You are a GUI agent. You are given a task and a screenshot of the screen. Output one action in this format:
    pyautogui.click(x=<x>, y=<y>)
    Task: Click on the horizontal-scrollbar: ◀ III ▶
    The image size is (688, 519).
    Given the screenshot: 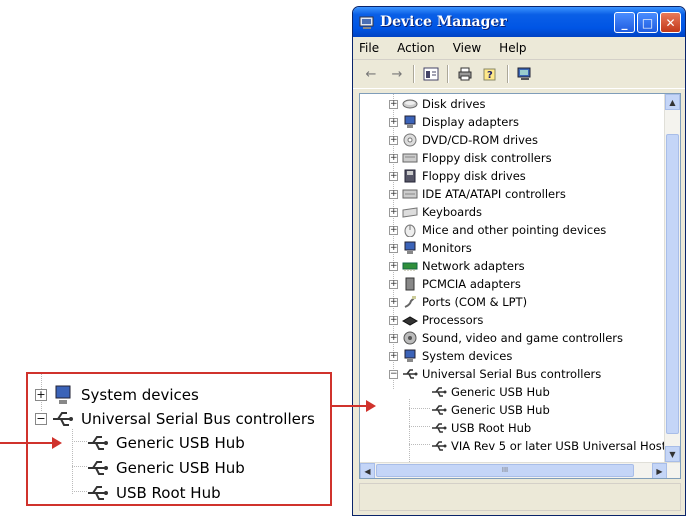 What is the action you would take?
    pyautogui.click(x=520, y=470)
    